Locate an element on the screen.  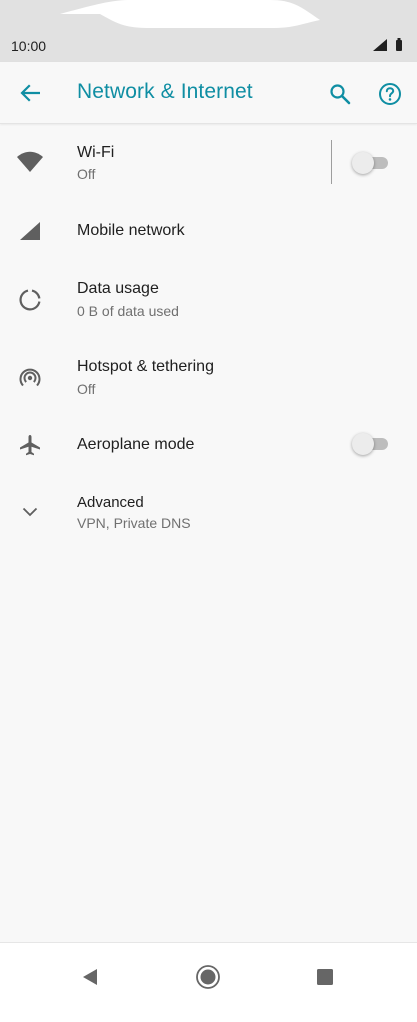
hotspot-subtitle: Off is located at coordinates (86, 389).